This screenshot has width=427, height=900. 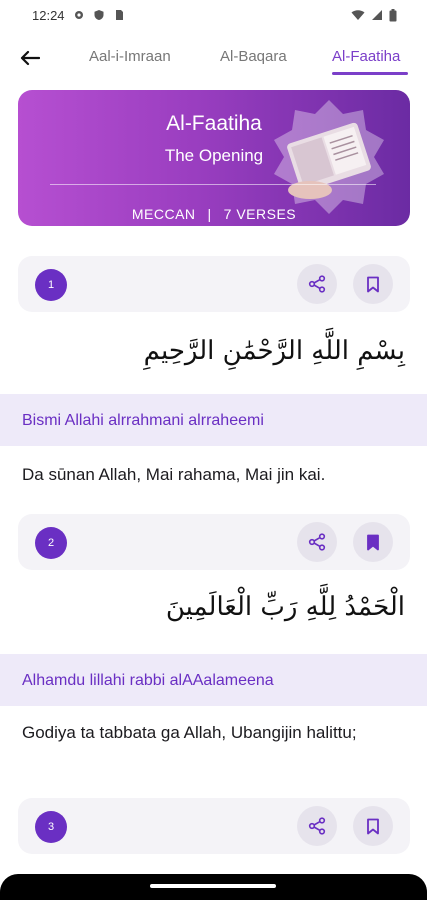 I want to click on surah-name: Al-Faatiha, so click(x=214, y=123).